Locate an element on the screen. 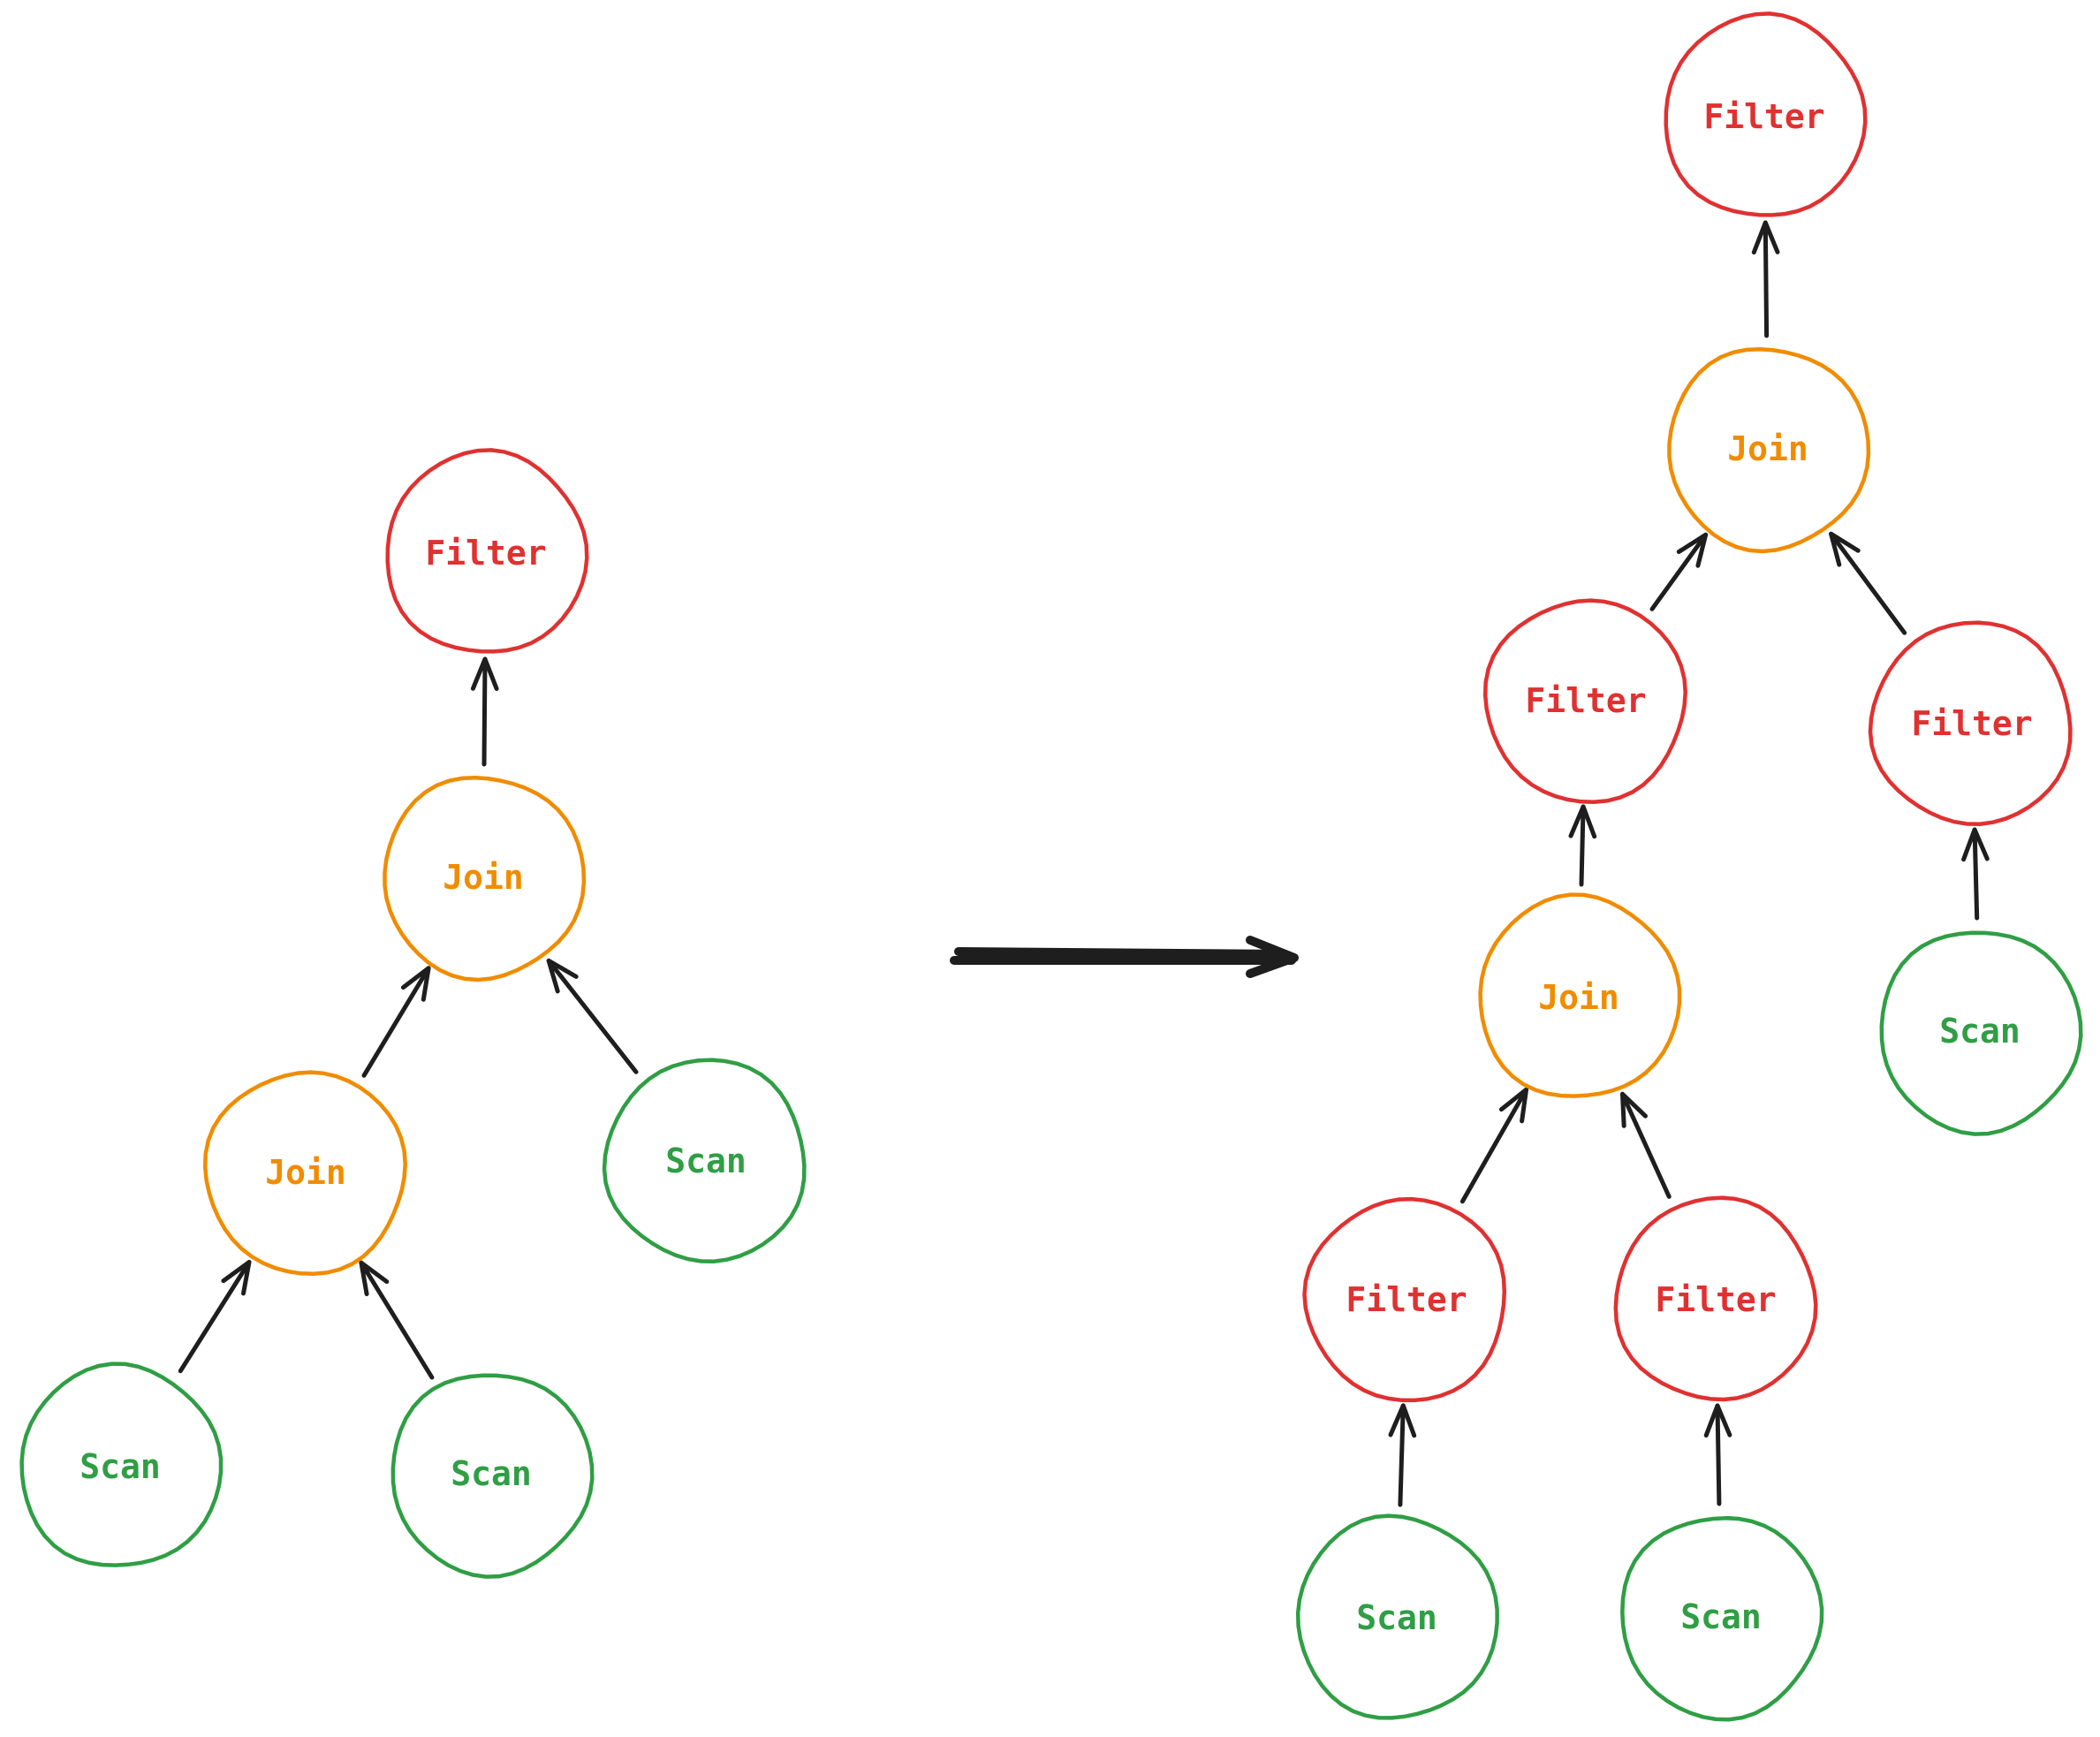 The image size is (2100, 1737). transform-arrow-shaft-upper is located at coordinates (1122, 953).